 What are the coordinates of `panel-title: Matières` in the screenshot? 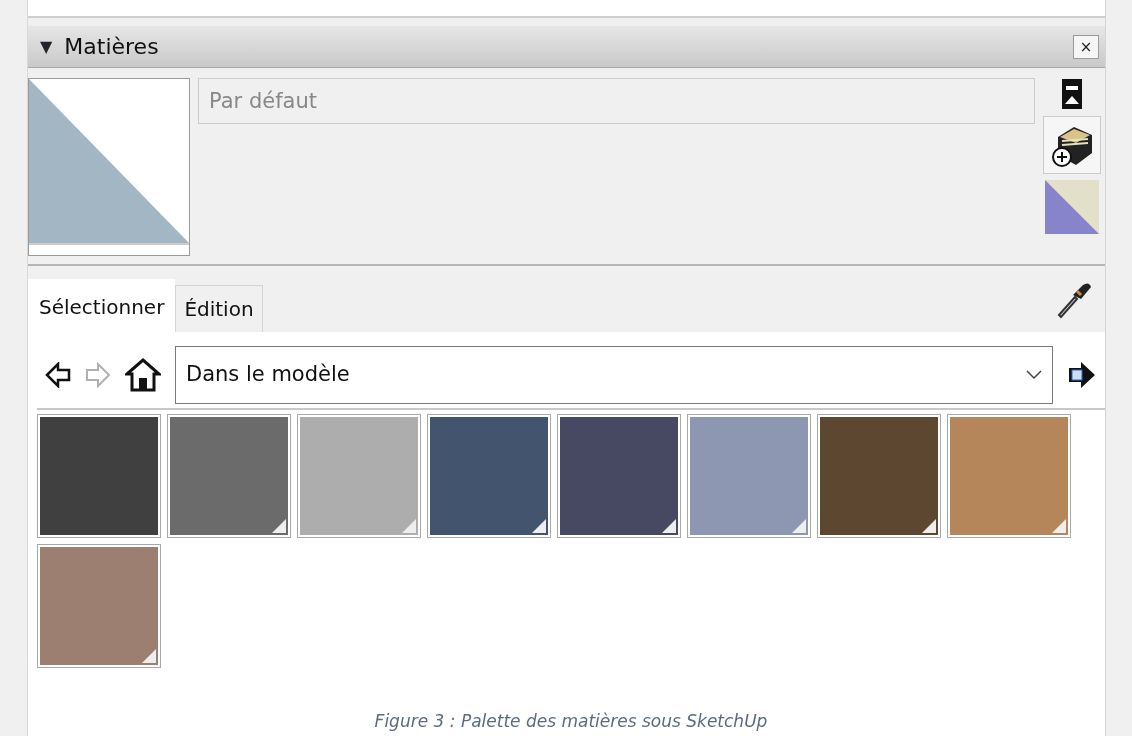 It's located at (111, 47).